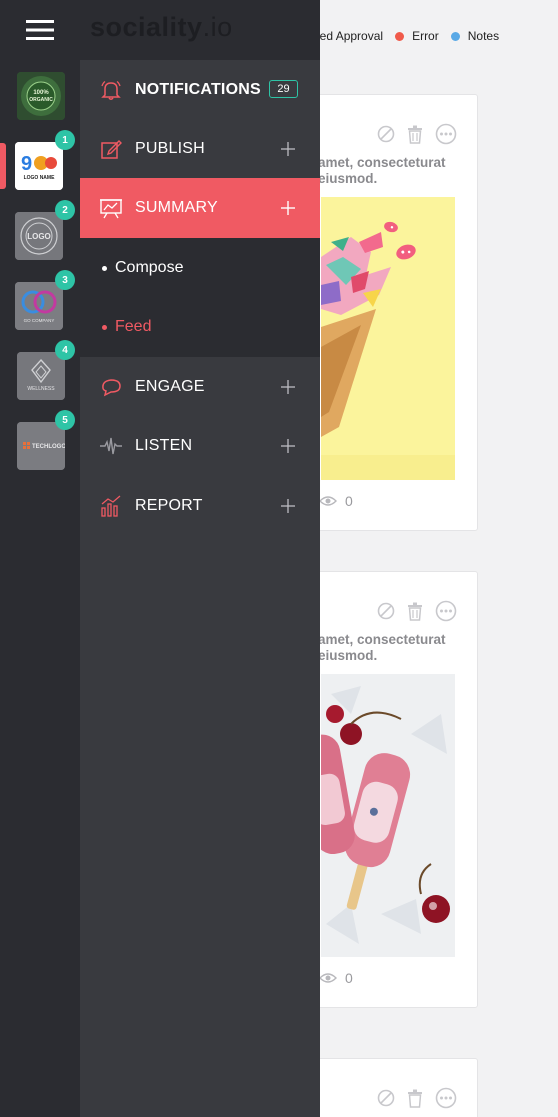 This screenshot has height=1117, width=558. What do you see at coordinates (455, 36) in the screenshot?
I see `notes-dot` at bounding box center [455, 36].